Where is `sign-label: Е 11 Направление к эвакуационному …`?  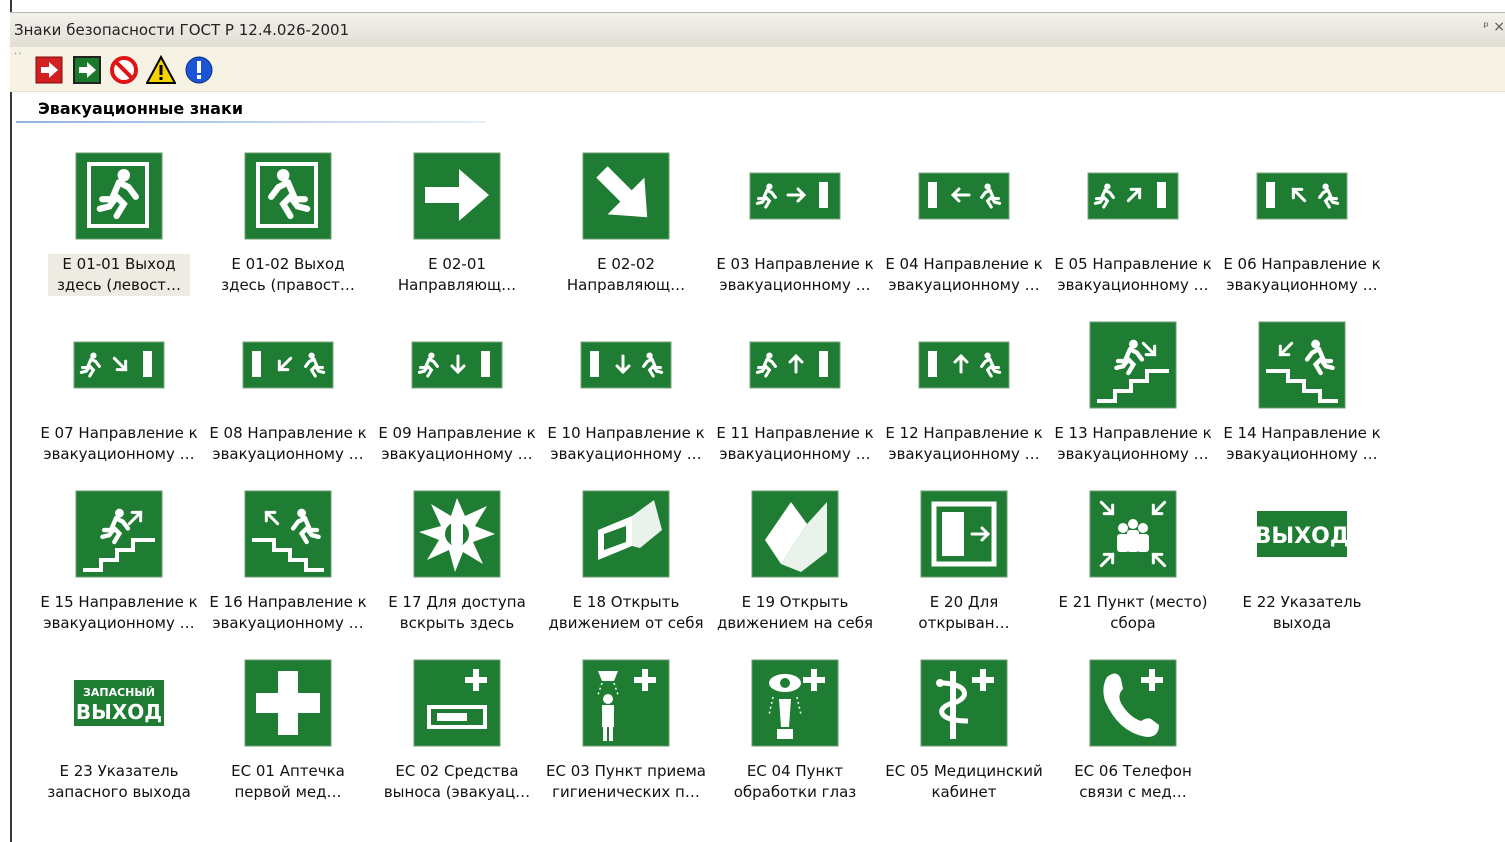
sign-label: Е 11 Направление к эвакуационному … is located at coordinates (795, 444).